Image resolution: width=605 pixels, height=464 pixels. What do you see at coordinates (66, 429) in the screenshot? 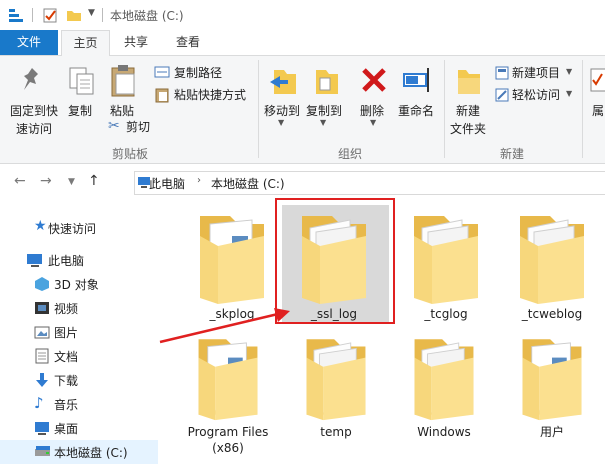
I see `nav-desktop-label: 桌面` at bounding box center [66, 429].